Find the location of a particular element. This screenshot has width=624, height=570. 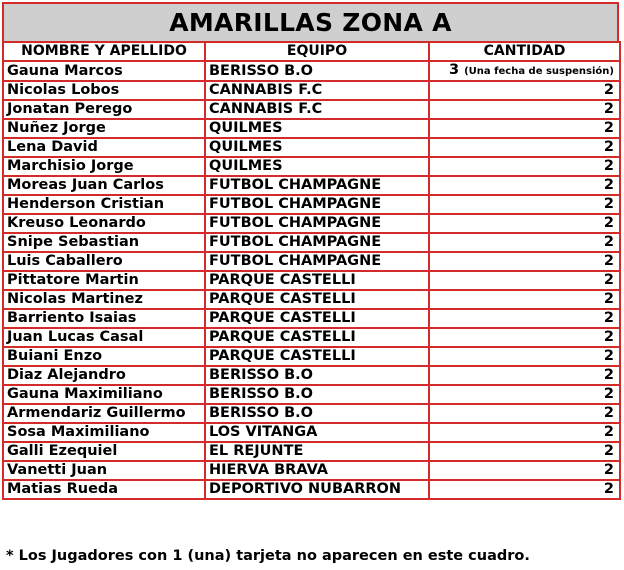

table-row: Juan Lucas Casal PARQUE CASTELLI 2 is located at coordinates (311, 337).